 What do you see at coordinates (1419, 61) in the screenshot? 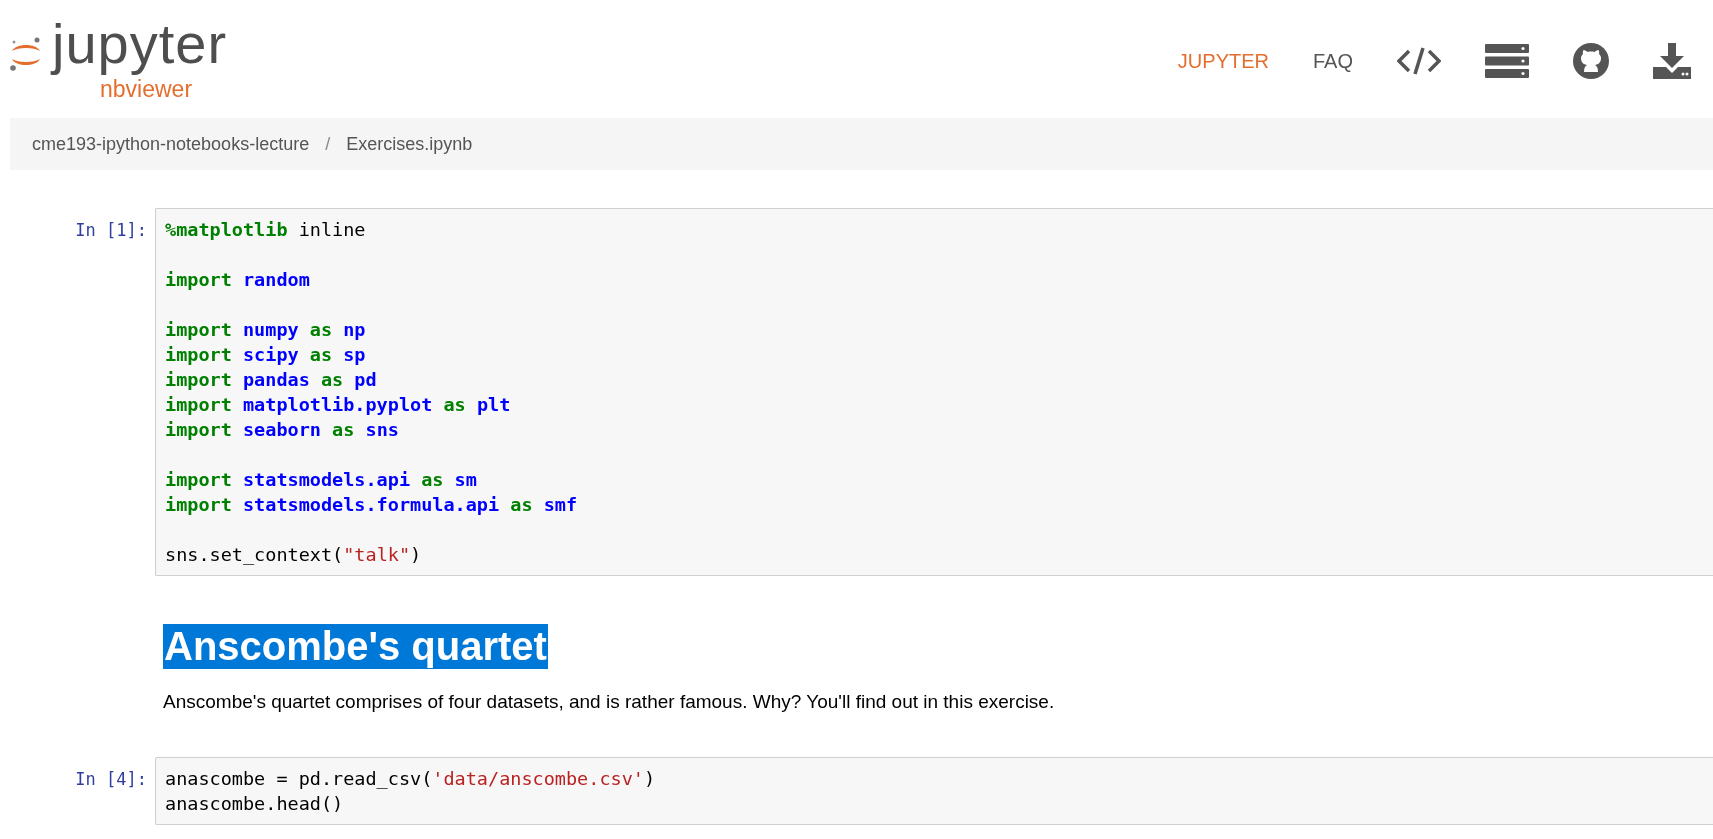
I see `code-icon` at bounding box center [1419, 61].